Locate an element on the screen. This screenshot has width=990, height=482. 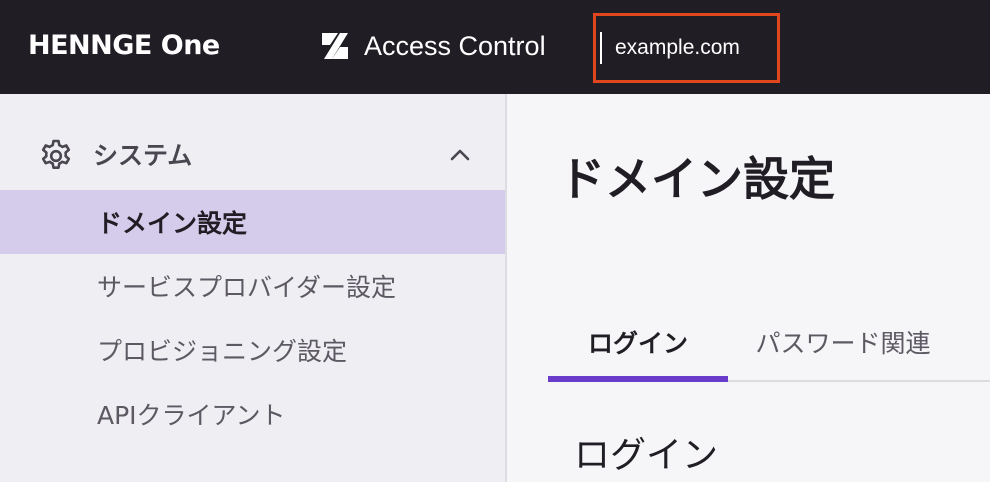
section-title: ログイン is located at coordinates (646, 455).